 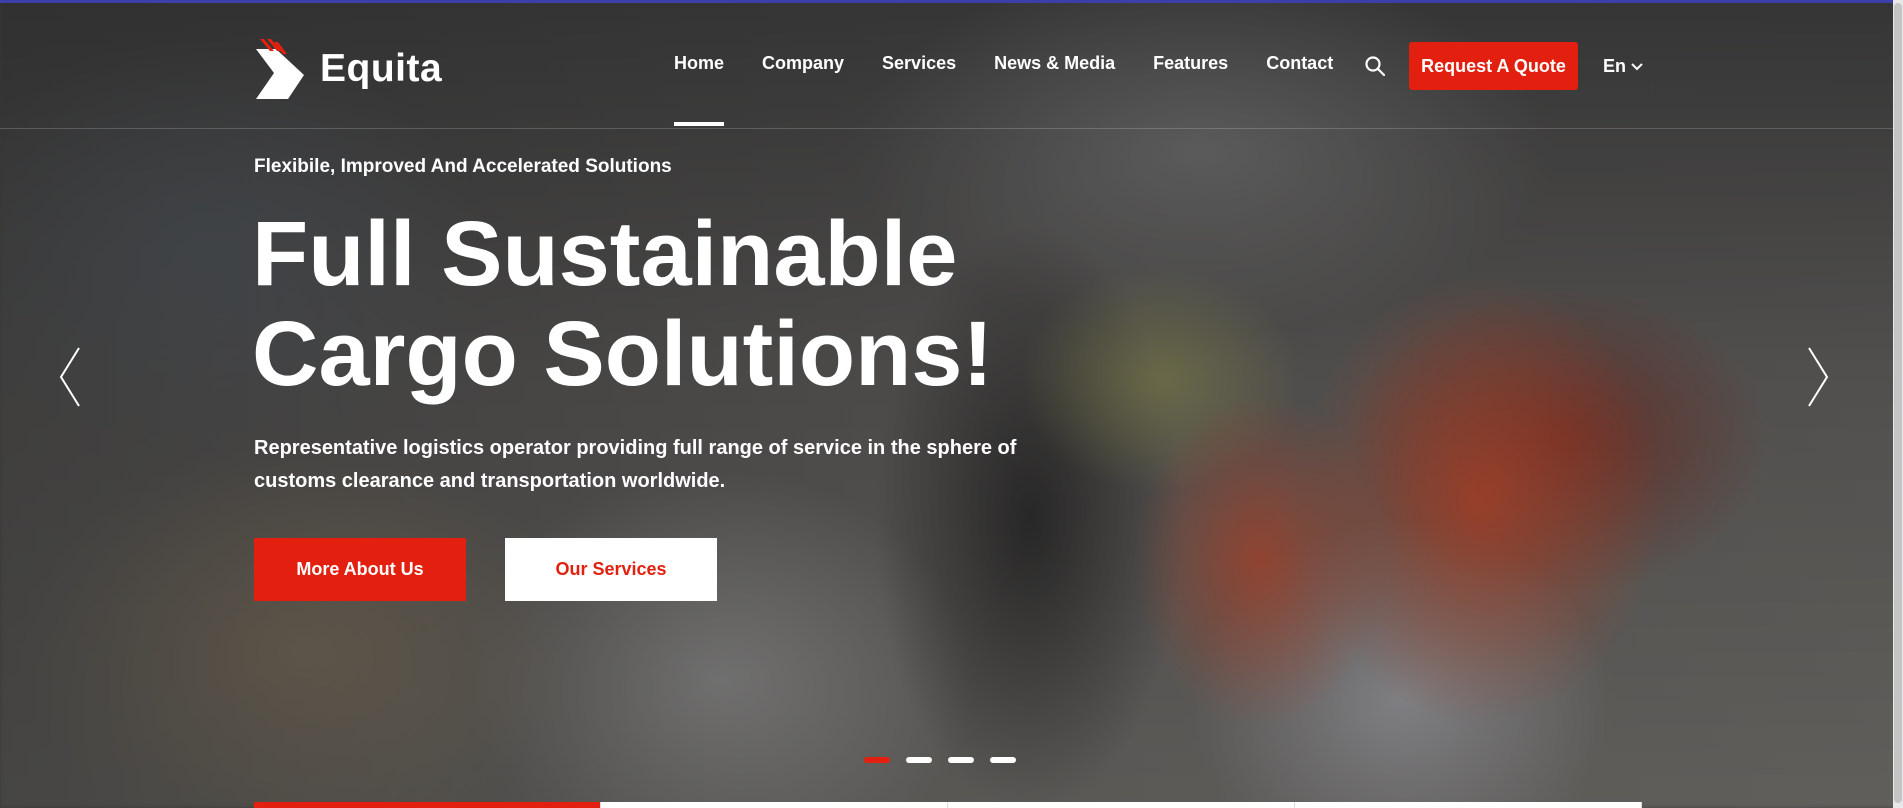 What do you see at coordinates (1054, 63) in the screenshot?
I see `nav-item-news-media: News & Media` at bounding box center [1054, 63].